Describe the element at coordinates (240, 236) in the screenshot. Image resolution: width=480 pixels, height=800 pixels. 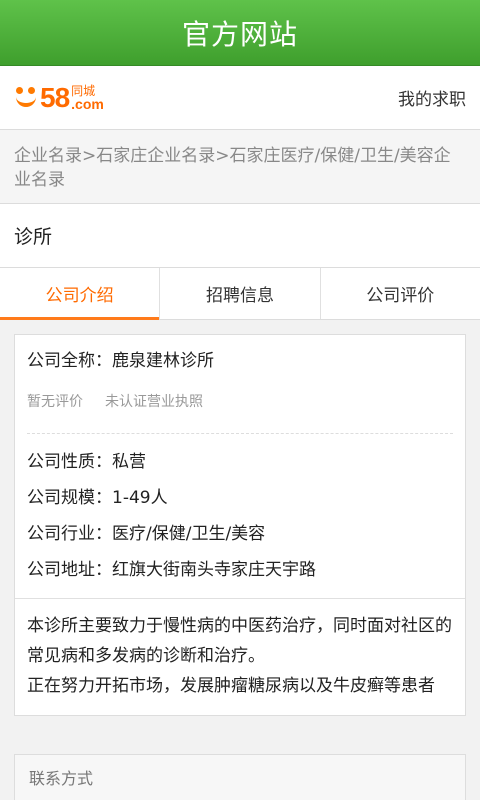
I see `company-name: 诊所` at that location.